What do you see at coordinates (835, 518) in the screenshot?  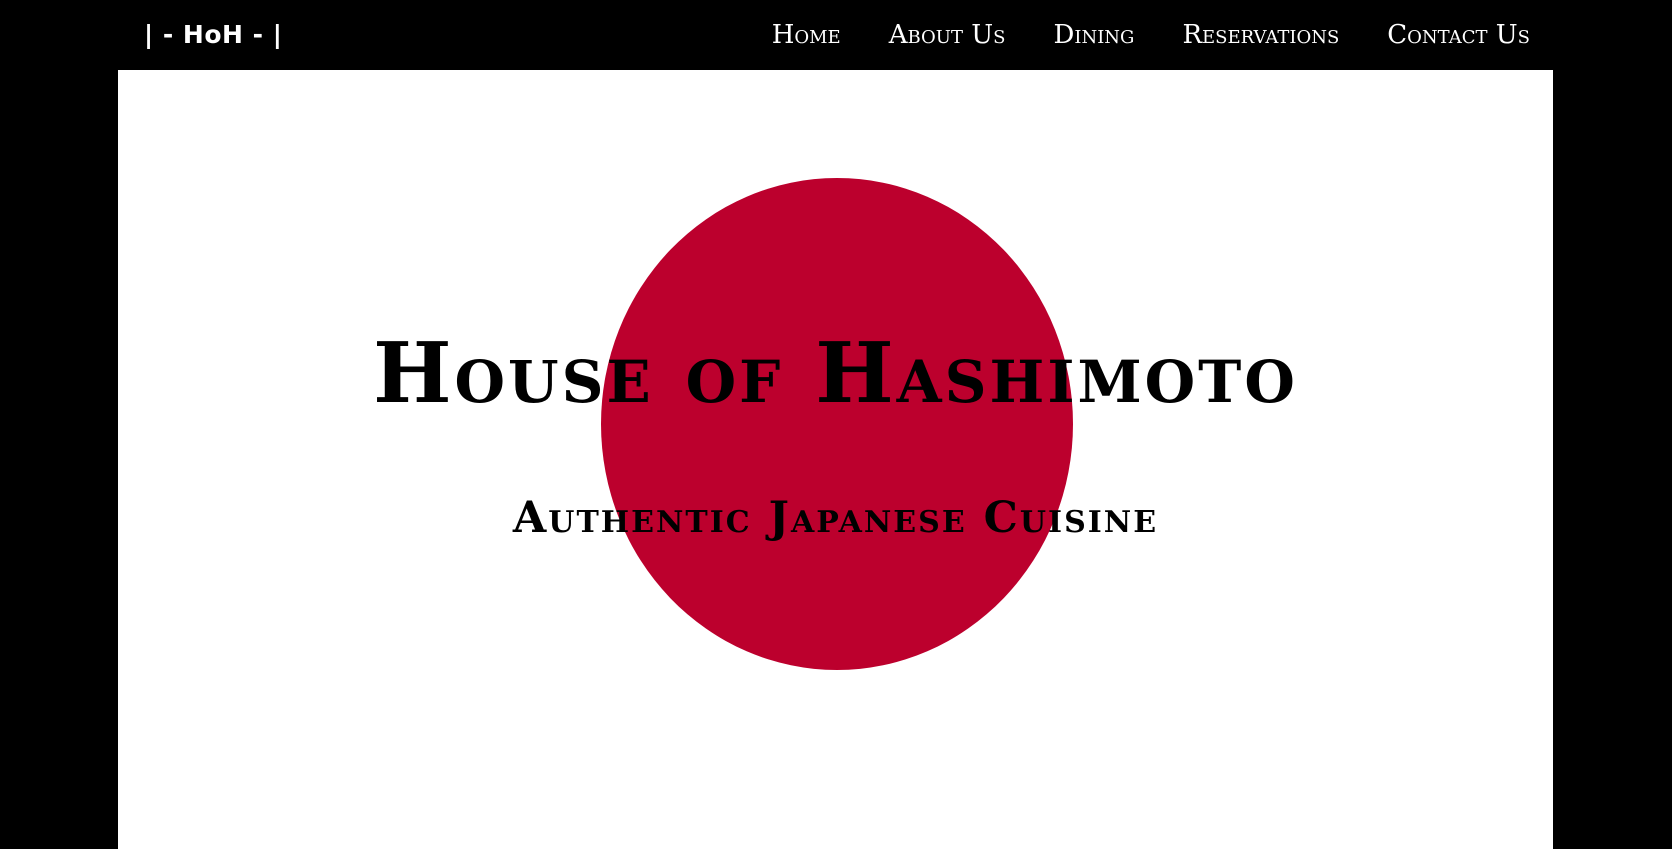 I see `hero-subtitle: Authentic Japanese Cuisine` at bounding box center [835, 518].